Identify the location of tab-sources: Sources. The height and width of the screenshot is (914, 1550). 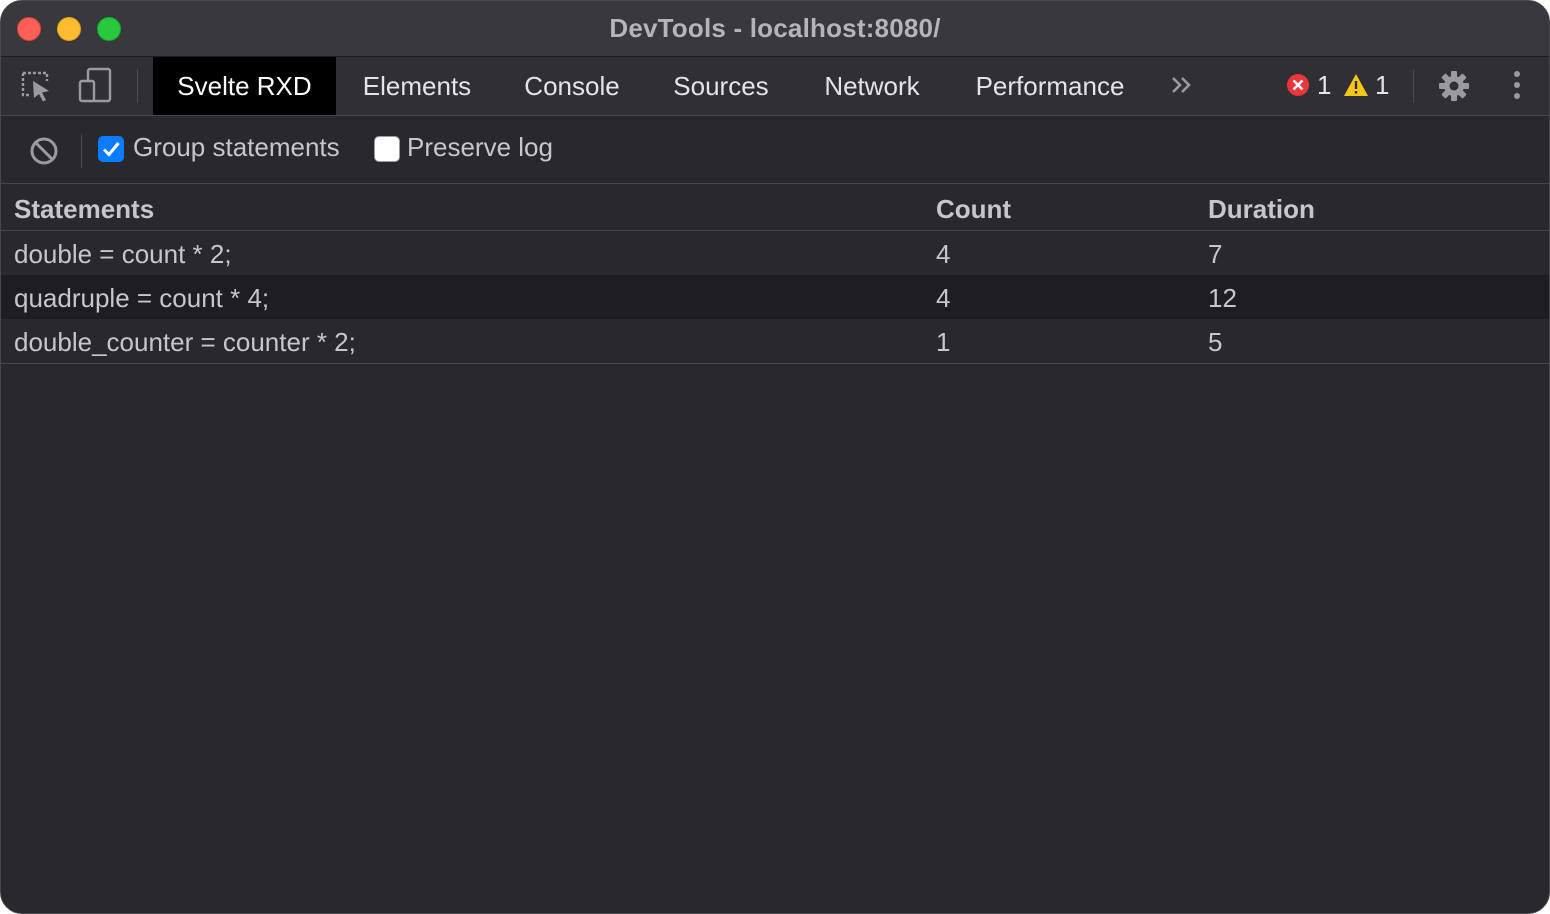
(721, 86).